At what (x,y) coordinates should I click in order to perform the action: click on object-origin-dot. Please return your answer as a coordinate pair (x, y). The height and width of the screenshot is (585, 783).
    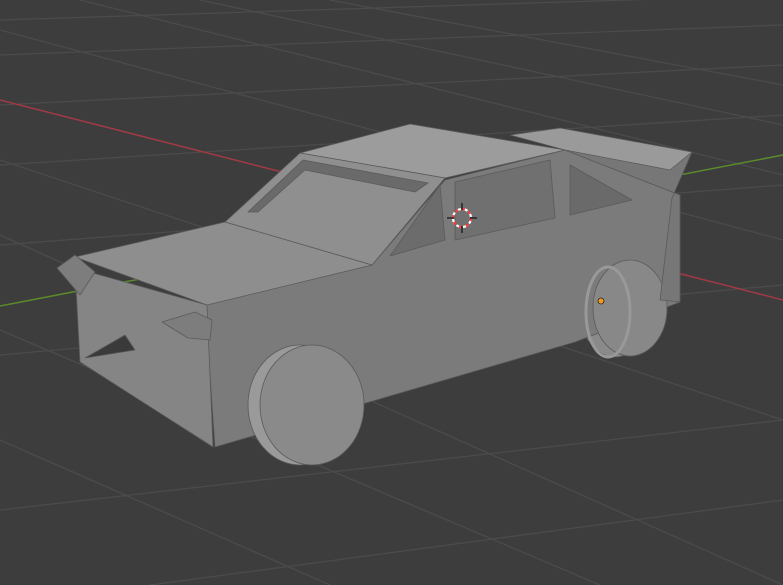
    Looking at the image, I should click on (601, 301).